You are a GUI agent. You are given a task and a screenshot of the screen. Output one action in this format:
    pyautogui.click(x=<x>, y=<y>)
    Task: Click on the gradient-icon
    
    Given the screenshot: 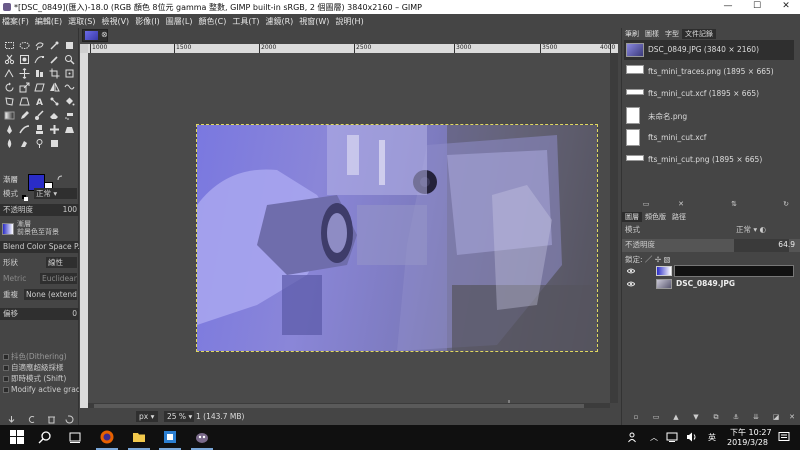 What is the action you would take?
    pyautogui.click(x=9, y=115)
    